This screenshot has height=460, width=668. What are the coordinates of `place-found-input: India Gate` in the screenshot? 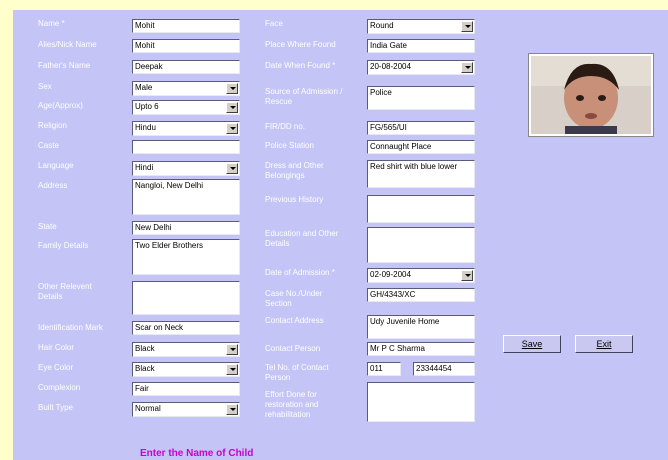 It's located at (421, 46).